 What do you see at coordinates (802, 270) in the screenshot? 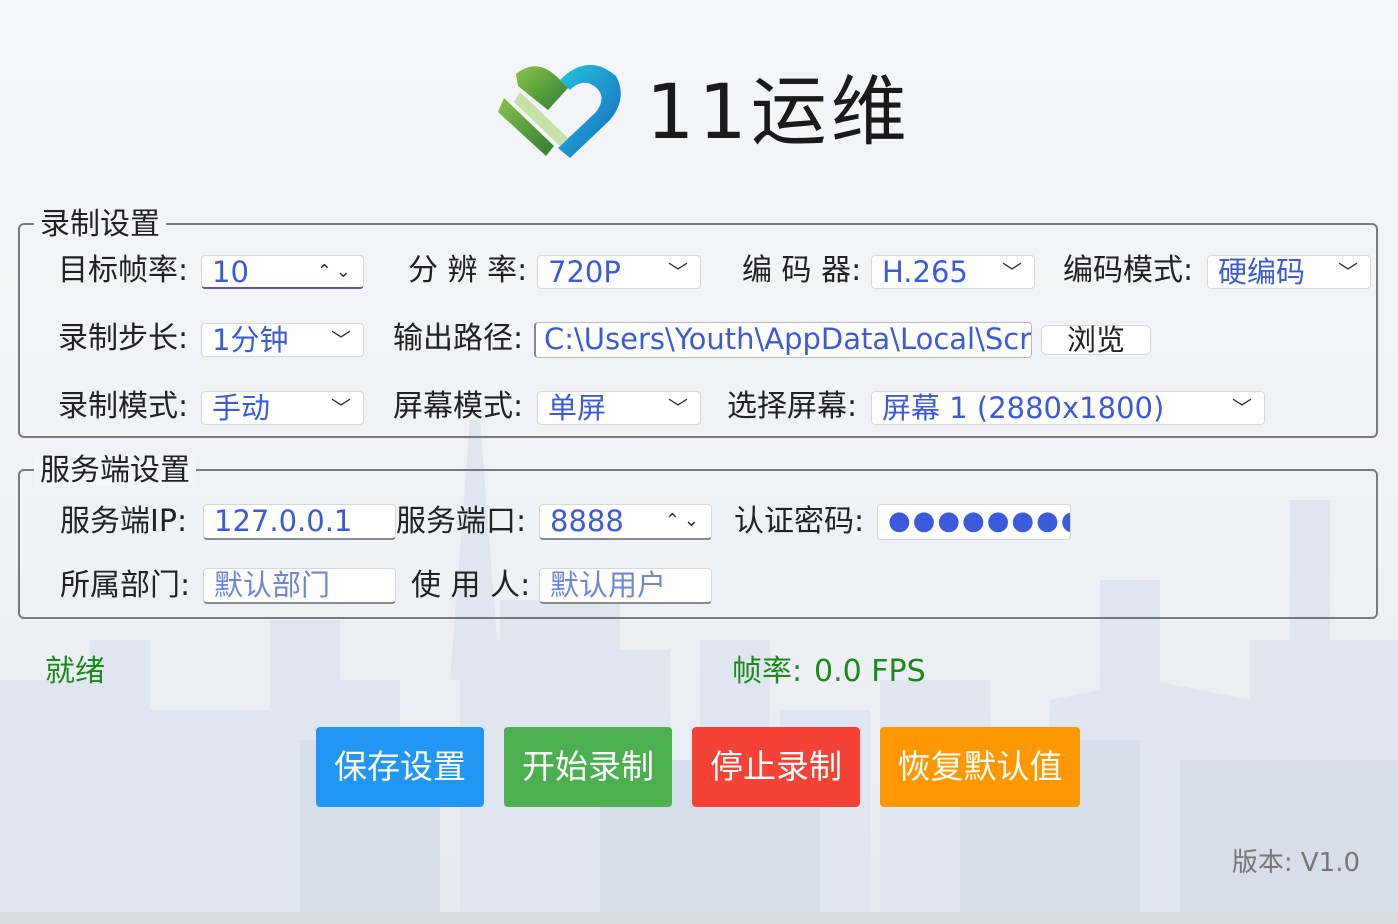
I see `encoder-label: 编 码 器:` at bounding box center [802, 270].